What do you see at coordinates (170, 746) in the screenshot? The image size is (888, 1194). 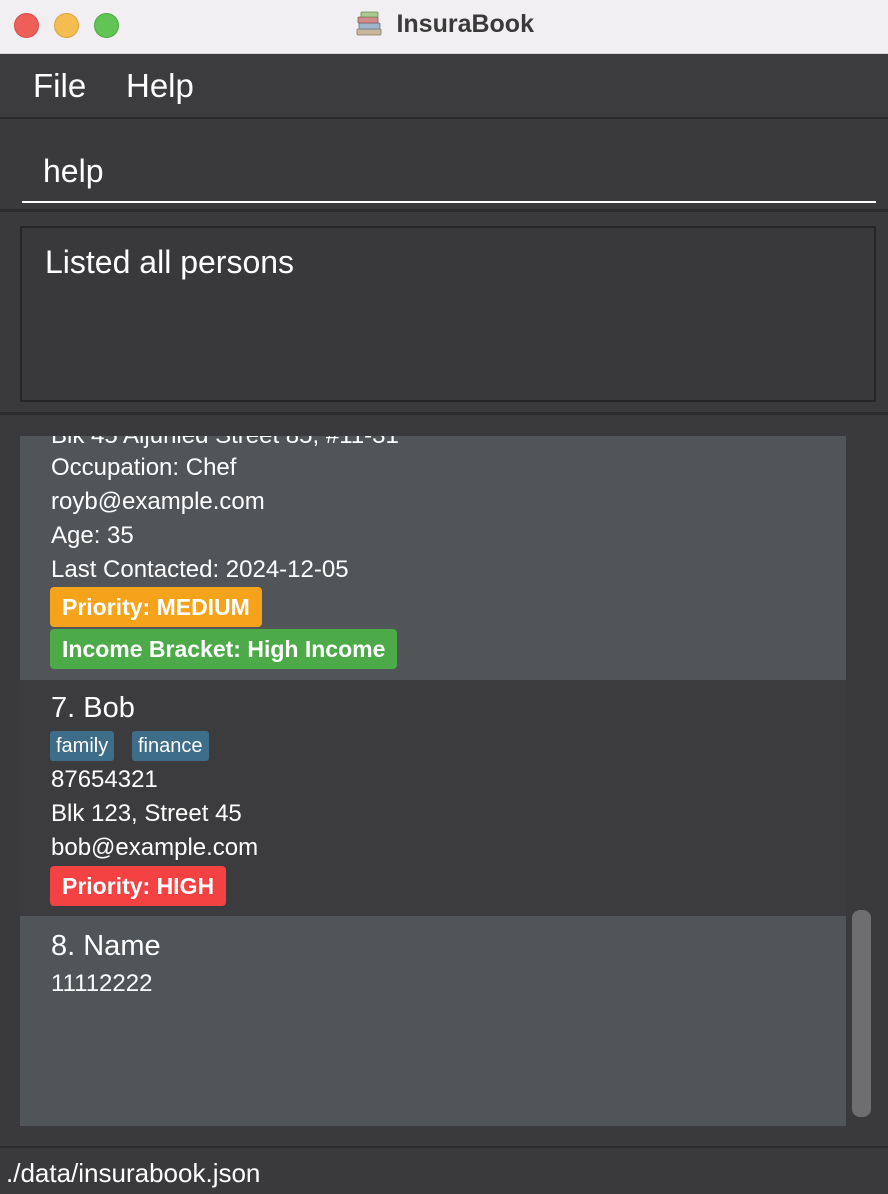 I see `person-tag: finance` at bounding box center [170, 746].